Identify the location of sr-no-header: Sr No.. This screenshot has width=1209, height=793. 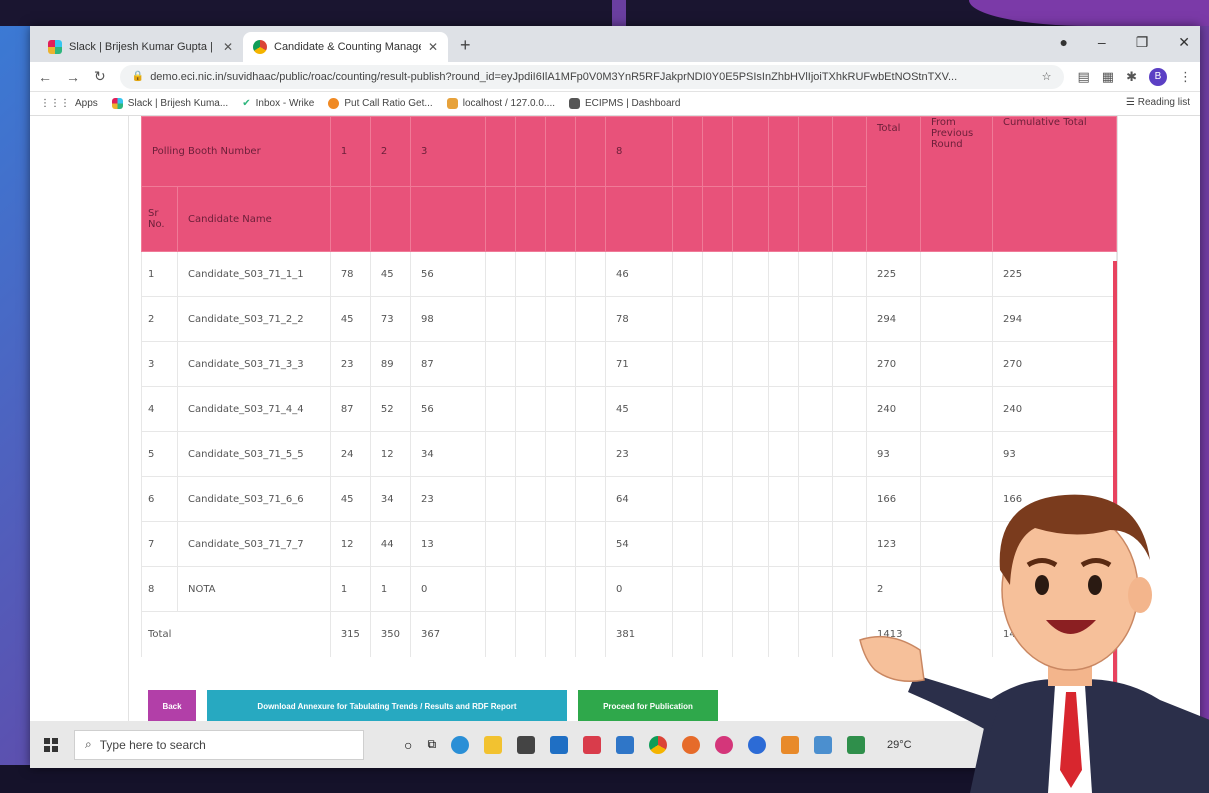
(159, 219).